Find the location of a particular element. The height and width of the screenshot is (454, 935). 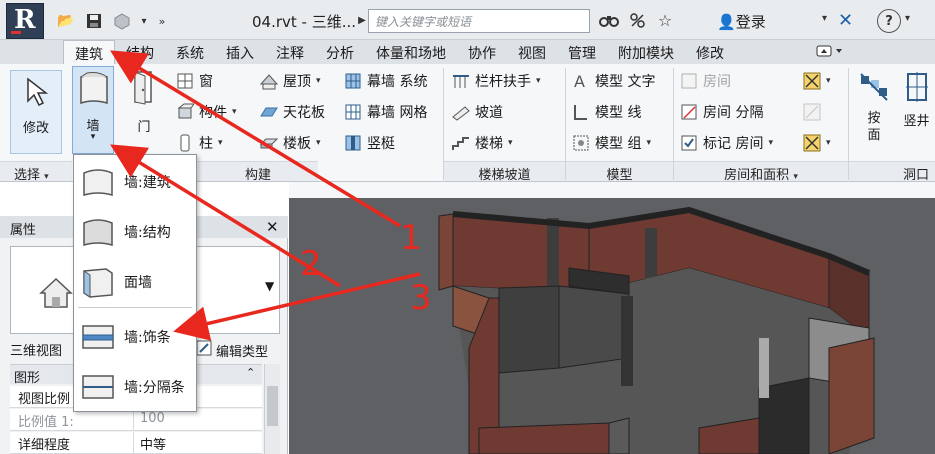

annotation-number-1: 1 is located at coordinates (411, 238).